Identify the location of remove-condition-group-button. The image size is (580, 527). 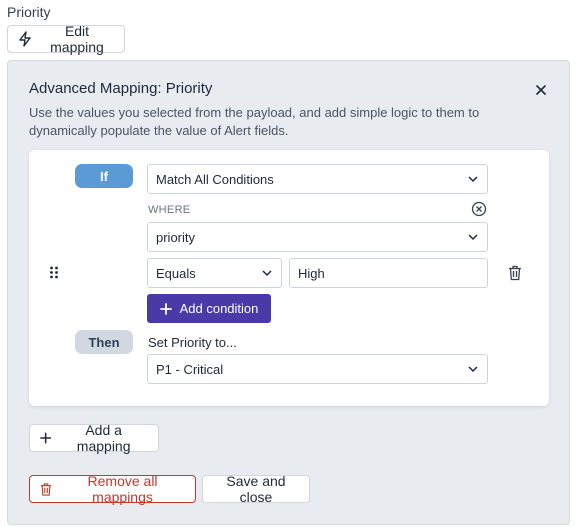
(479, 209).